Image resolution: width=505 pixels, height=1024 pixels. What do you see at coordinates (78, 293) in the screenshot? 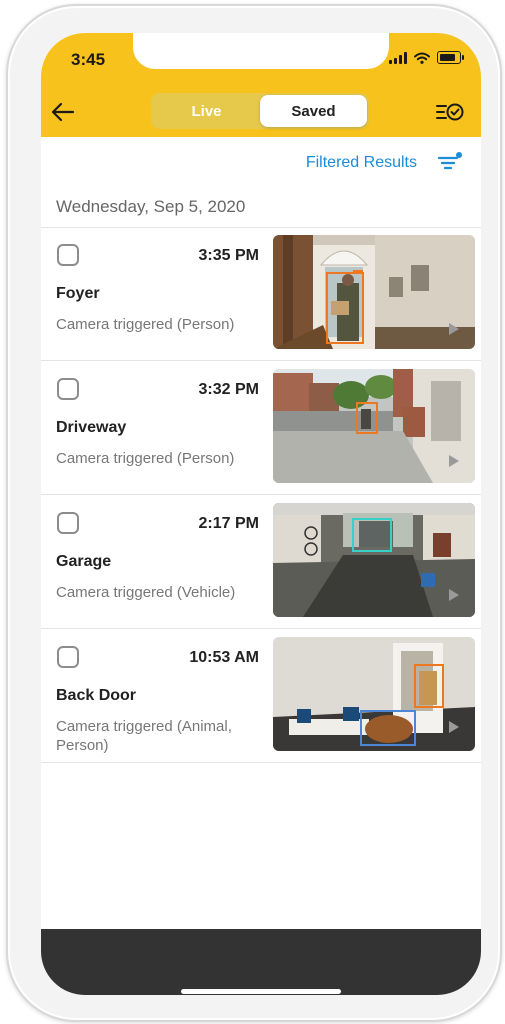
I see `event-camera-name: Foyer` at bounding box center [78, 293].